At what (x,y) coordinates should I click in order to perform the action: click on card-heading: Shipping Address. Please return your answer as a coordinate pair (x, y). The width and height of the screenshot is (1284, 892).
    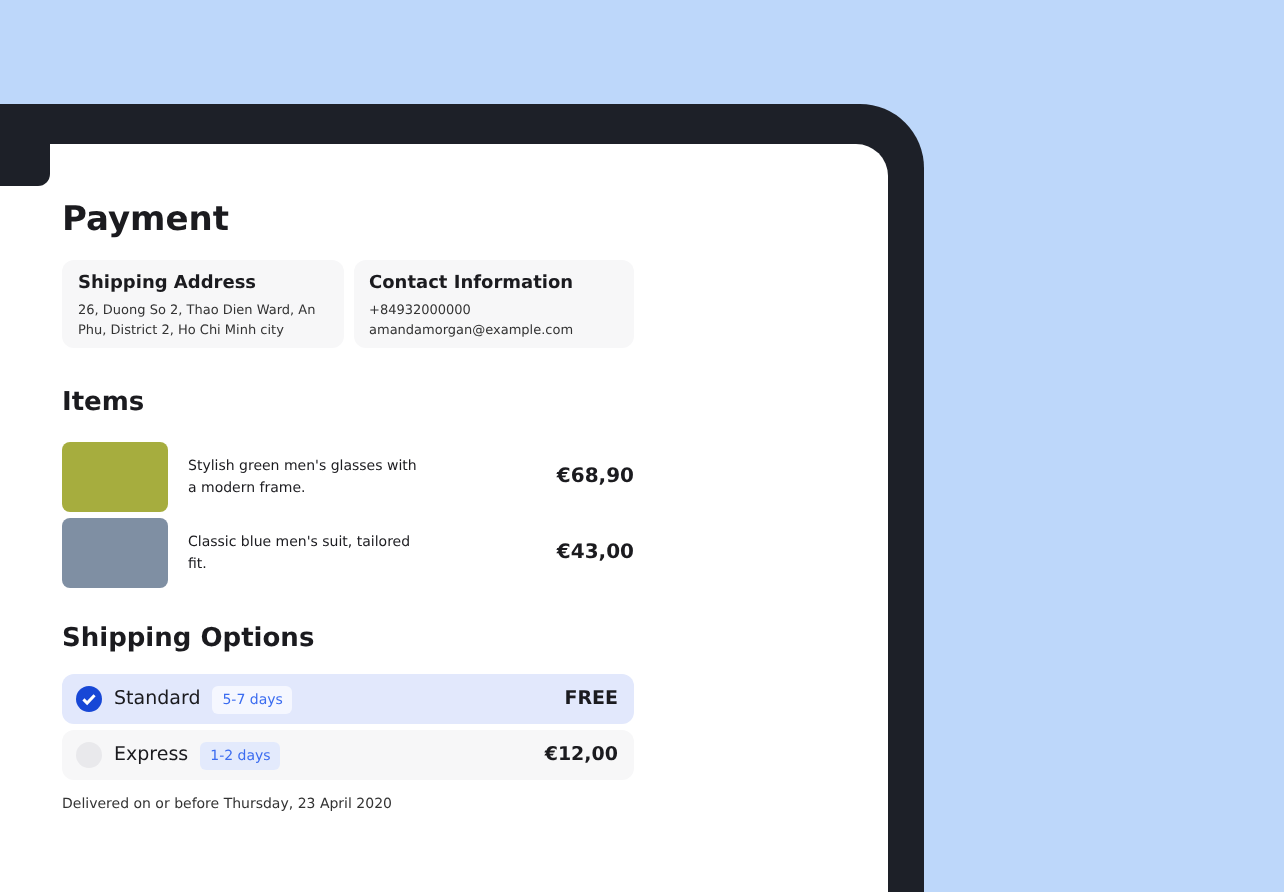
    Looking at the image, I should click on (168, 284).